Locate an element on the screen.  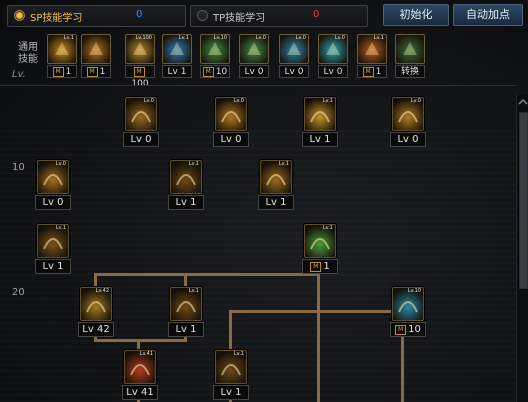
skill-level-value: Lv 42 is located at coordinates (96, 329).